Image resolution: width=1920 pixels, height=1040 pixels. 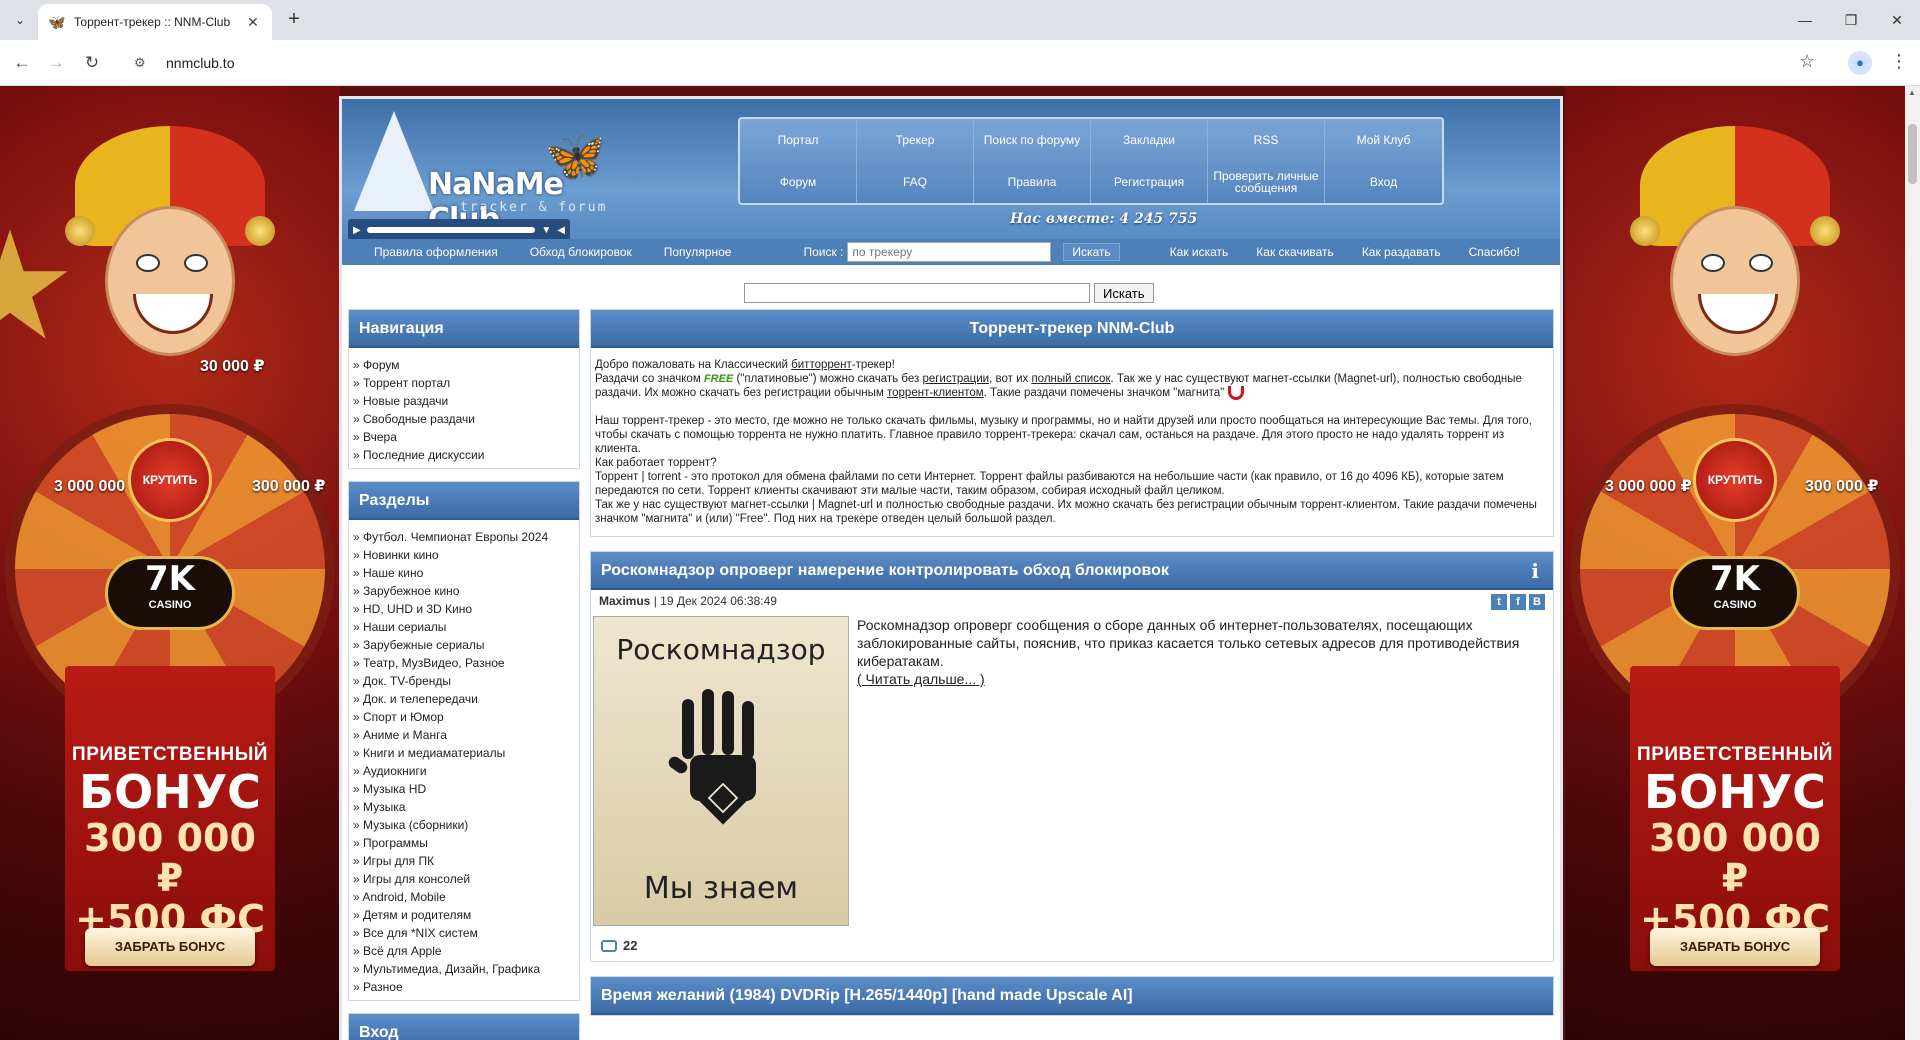 What do you see at coordinates (464, 789) in the screenshot?
I see `section-item: Музыка HD` at bounding box center [464, 789].